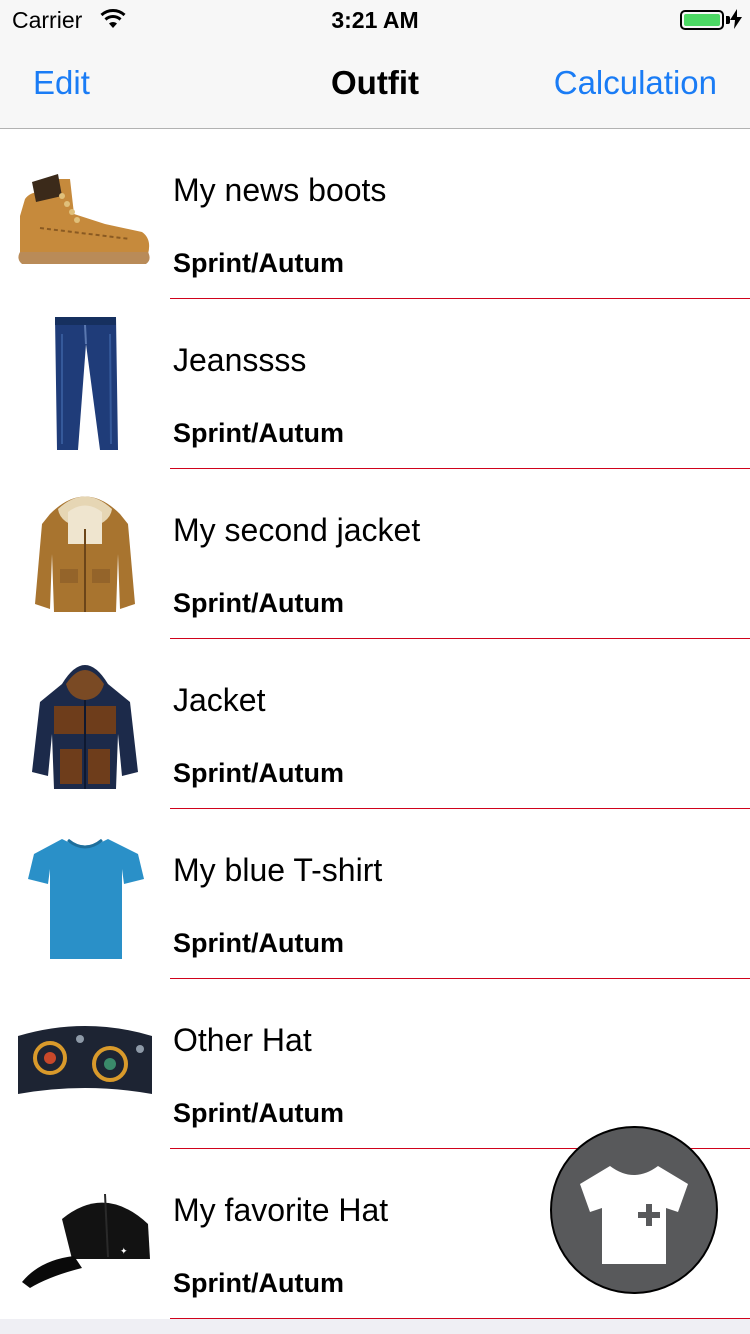 This screenshot has height=1334, width=750. Describe the element at coordinates (634, 1215) in the screenshot. I see `add-shirt-icon` at that location.